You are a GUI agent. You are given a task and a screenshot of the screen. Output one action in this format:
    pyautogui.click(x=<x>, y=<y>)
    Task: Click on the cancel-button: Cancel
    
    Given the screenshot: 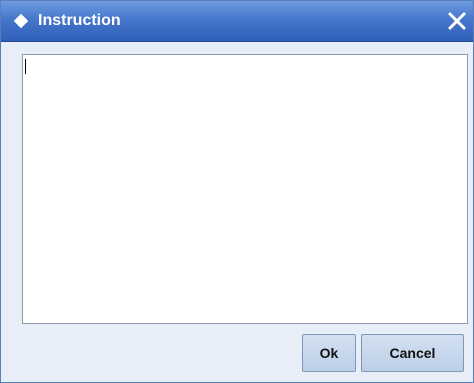 What is the action you would take?
    pyautogui.click(x=412, y=353)
    